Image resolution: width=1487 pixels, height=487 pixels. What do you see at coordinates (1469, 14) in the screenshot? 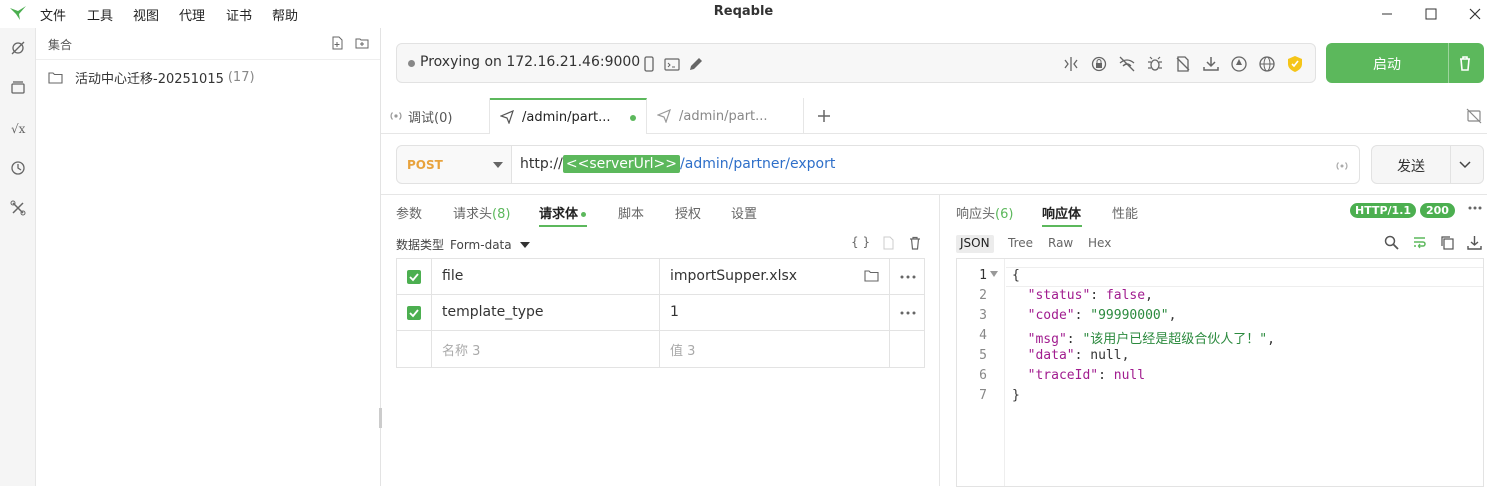
I see `close-button` at bounding box center [1469, 14].